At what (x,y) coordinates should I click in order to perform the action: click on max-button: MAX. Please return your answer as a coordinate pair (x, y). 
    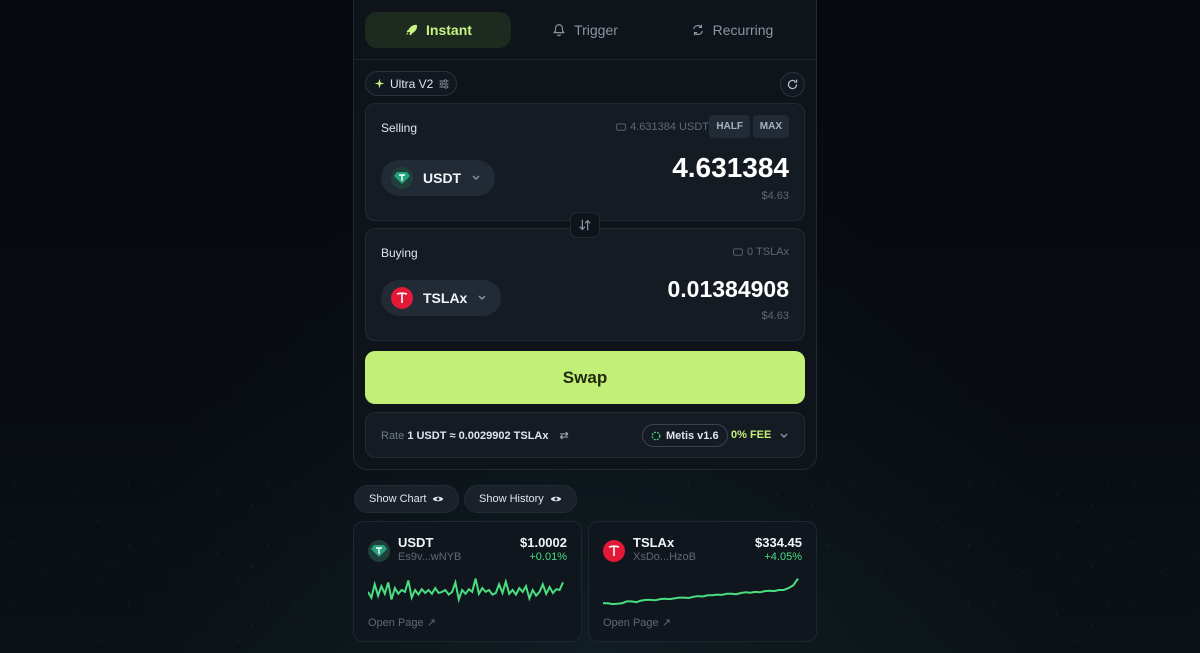
    Looking at the image, I should click on (770, 126).